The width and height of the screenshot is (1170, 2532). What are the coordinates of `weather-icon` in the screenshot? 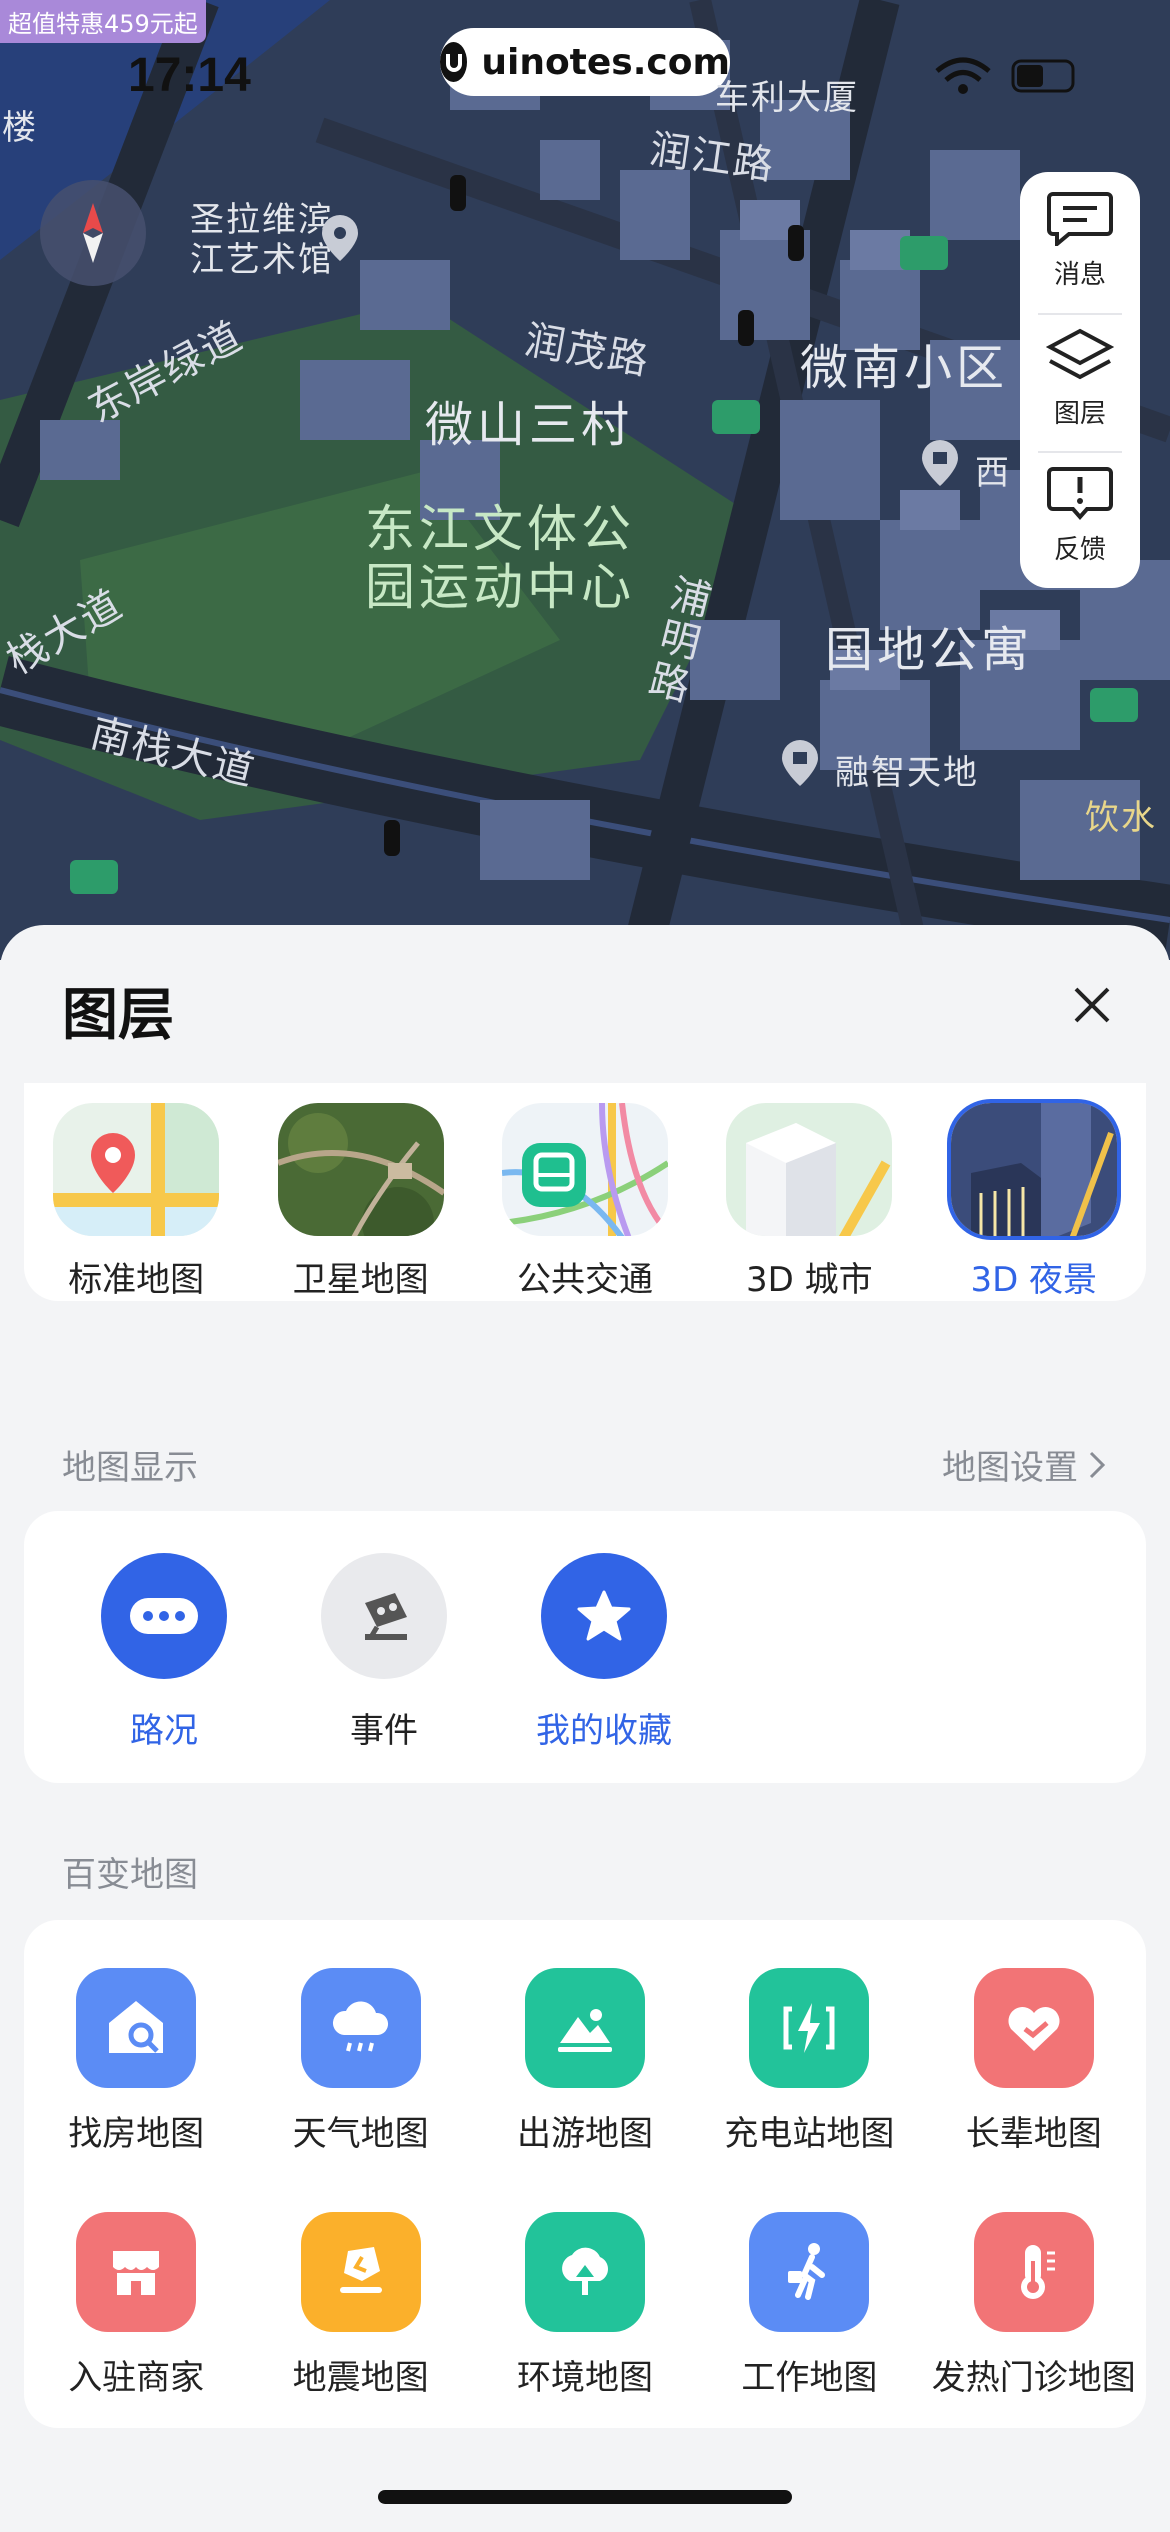 It's located at (360, 2026).